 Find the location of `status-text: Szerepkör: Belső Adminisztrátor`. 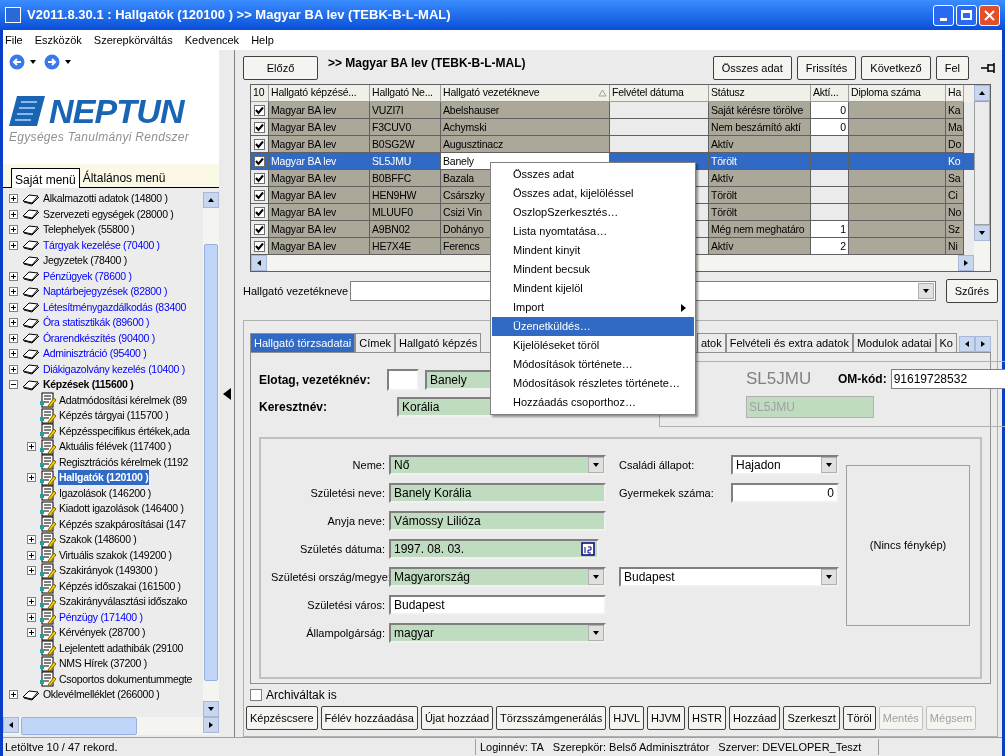

status-text: Szerepkör: Belső Adminisztrátor is located at coordinates (631, 747).